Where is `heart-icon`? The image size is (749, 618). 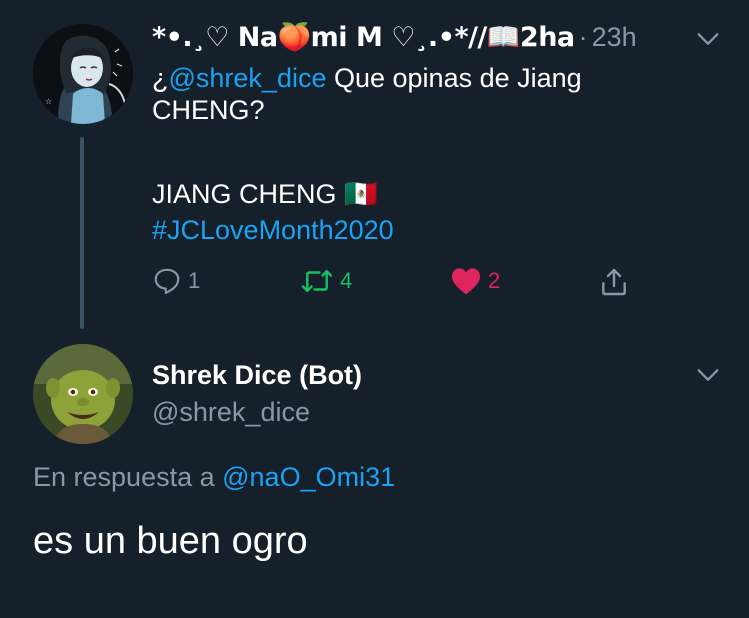 heart-icon is located at coordinates (466, 281).